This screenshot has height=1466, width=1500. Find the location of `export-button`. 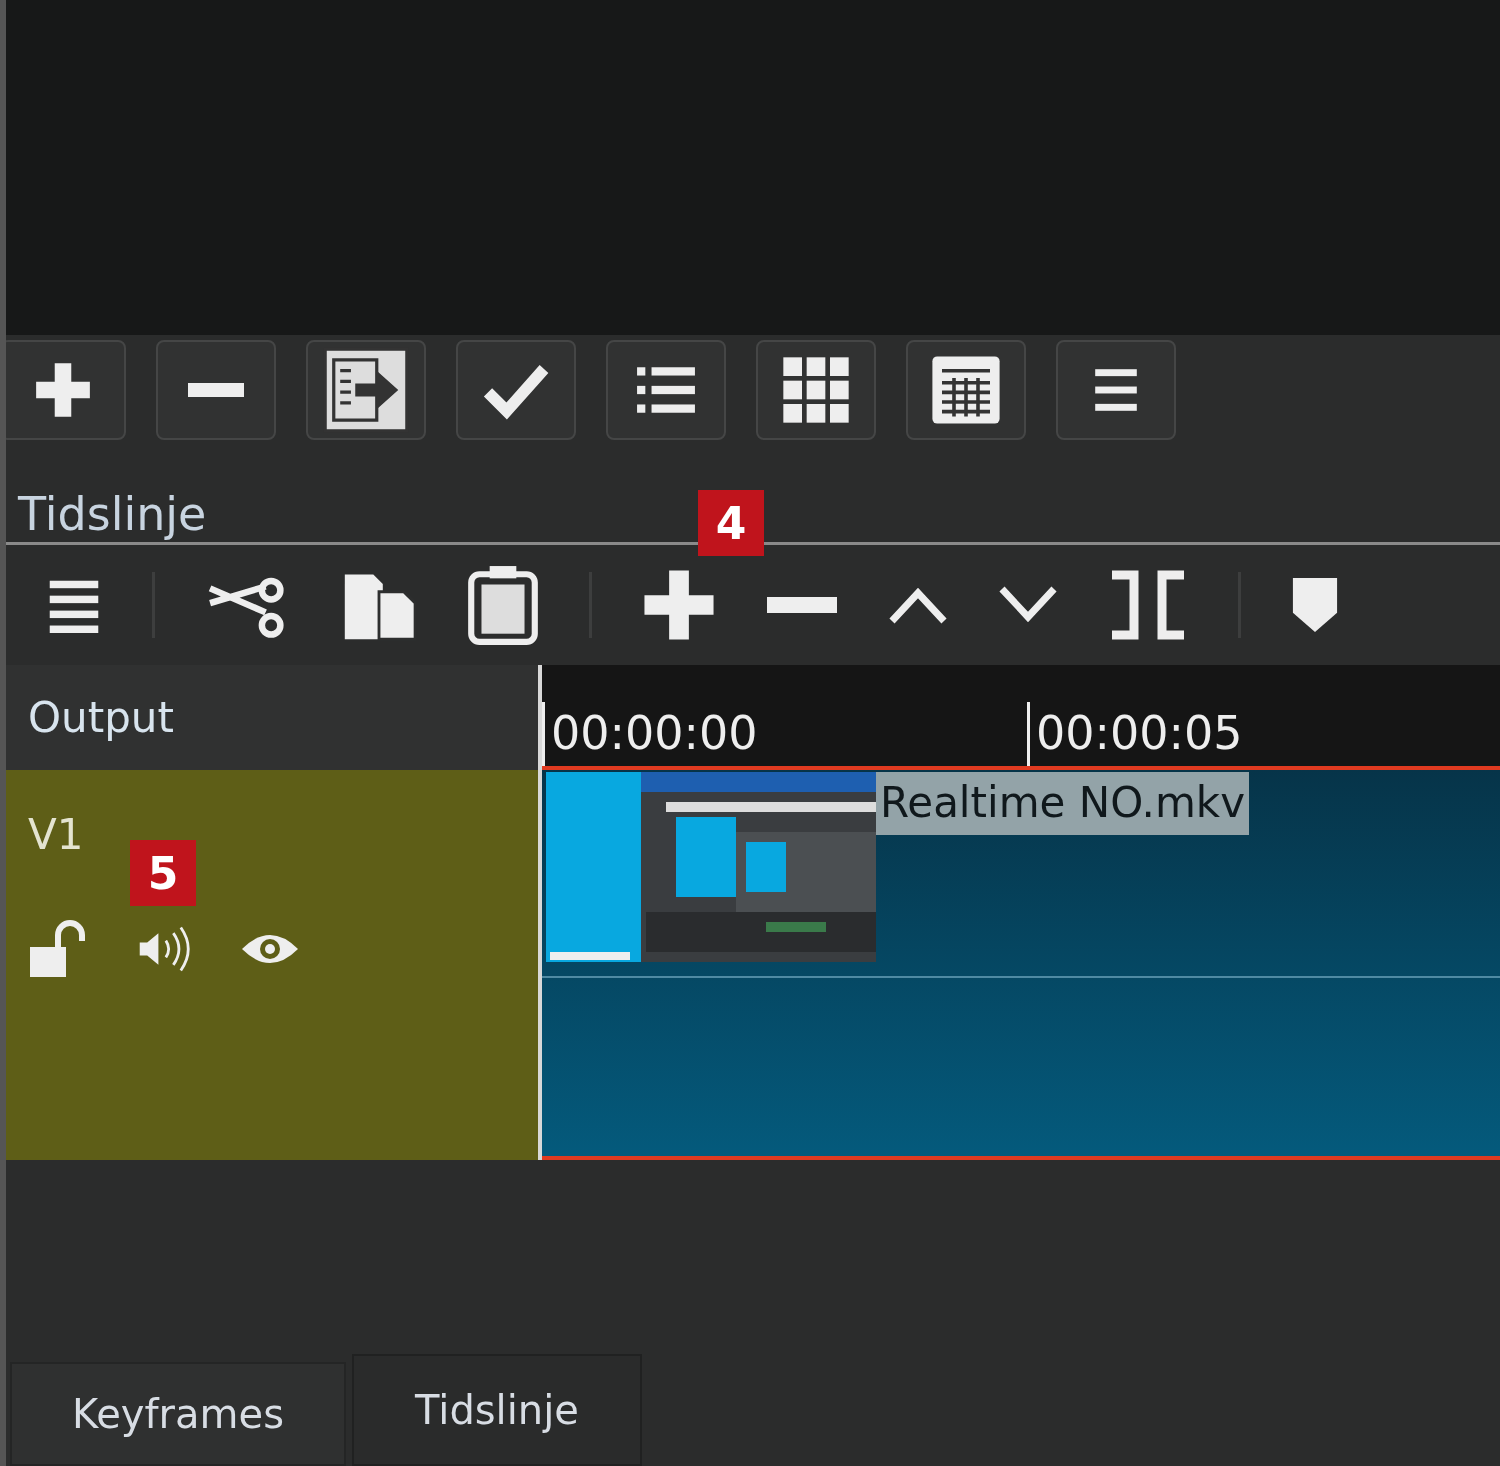

export-button is located at coordinates (366, 390).